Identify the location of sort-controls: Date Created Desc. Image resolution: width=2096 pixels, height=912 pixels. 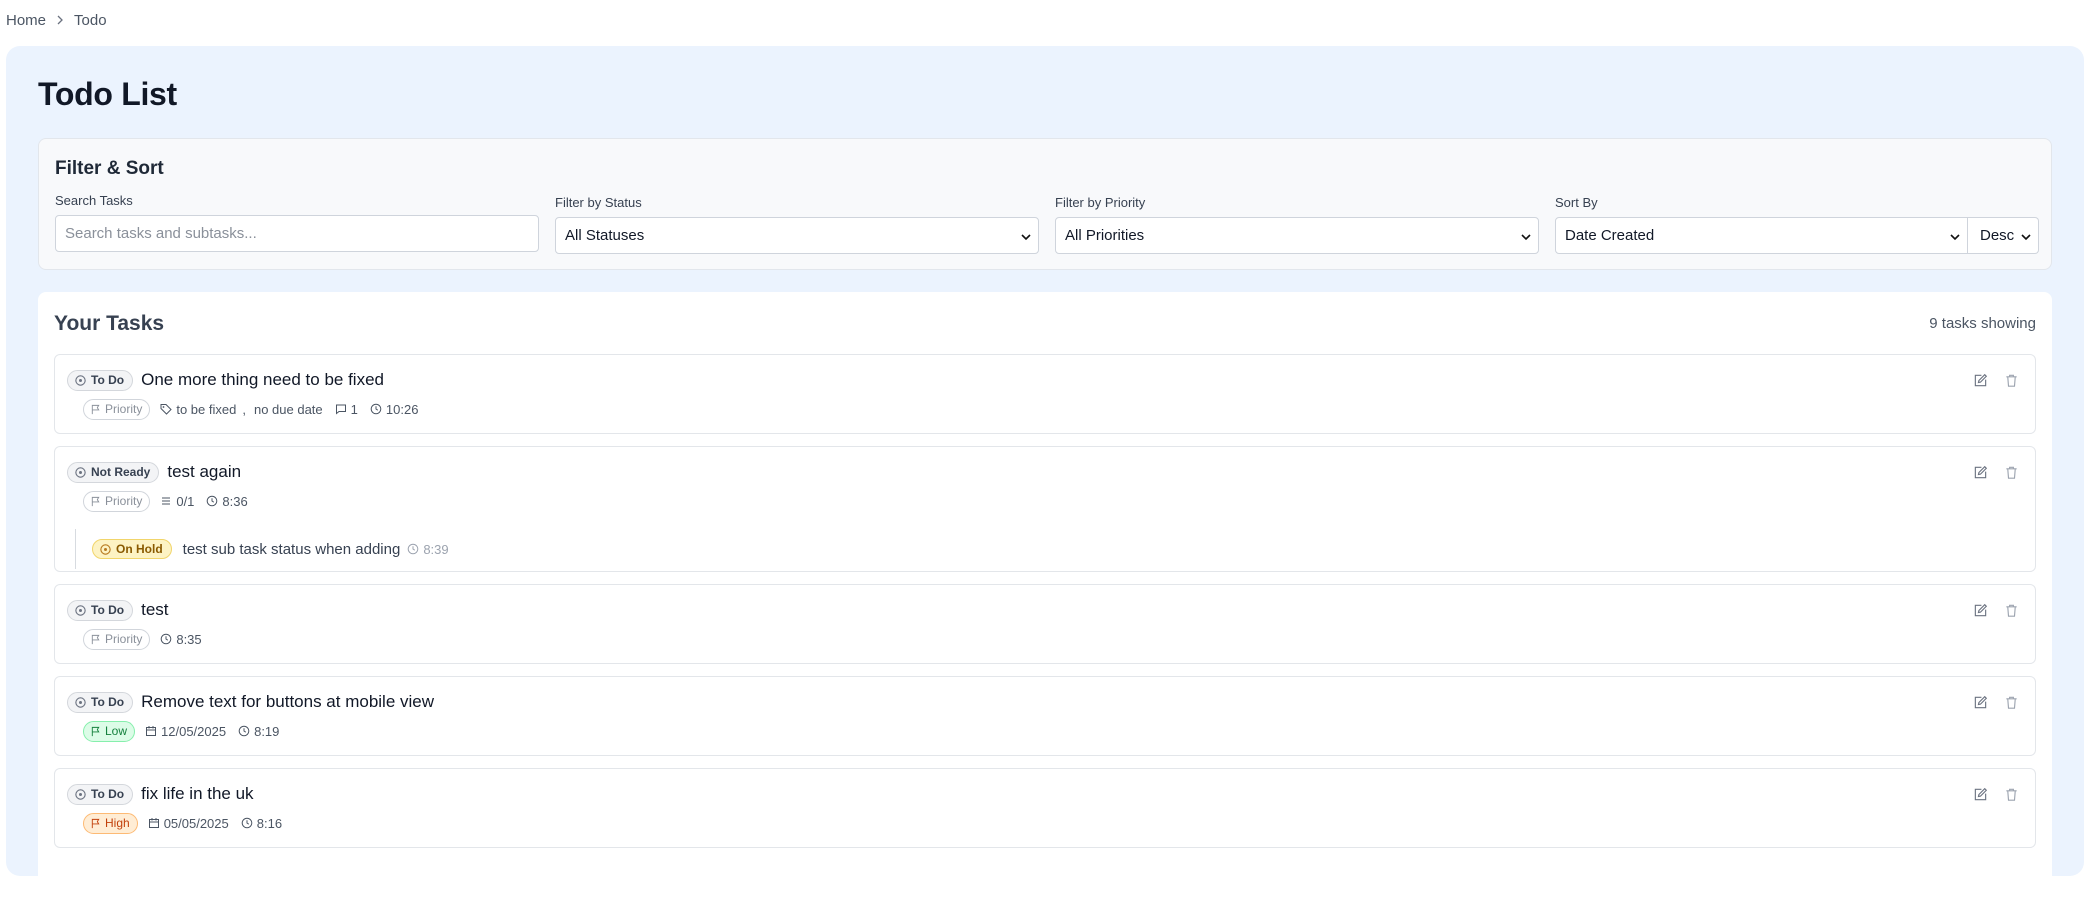
(1797, 232).